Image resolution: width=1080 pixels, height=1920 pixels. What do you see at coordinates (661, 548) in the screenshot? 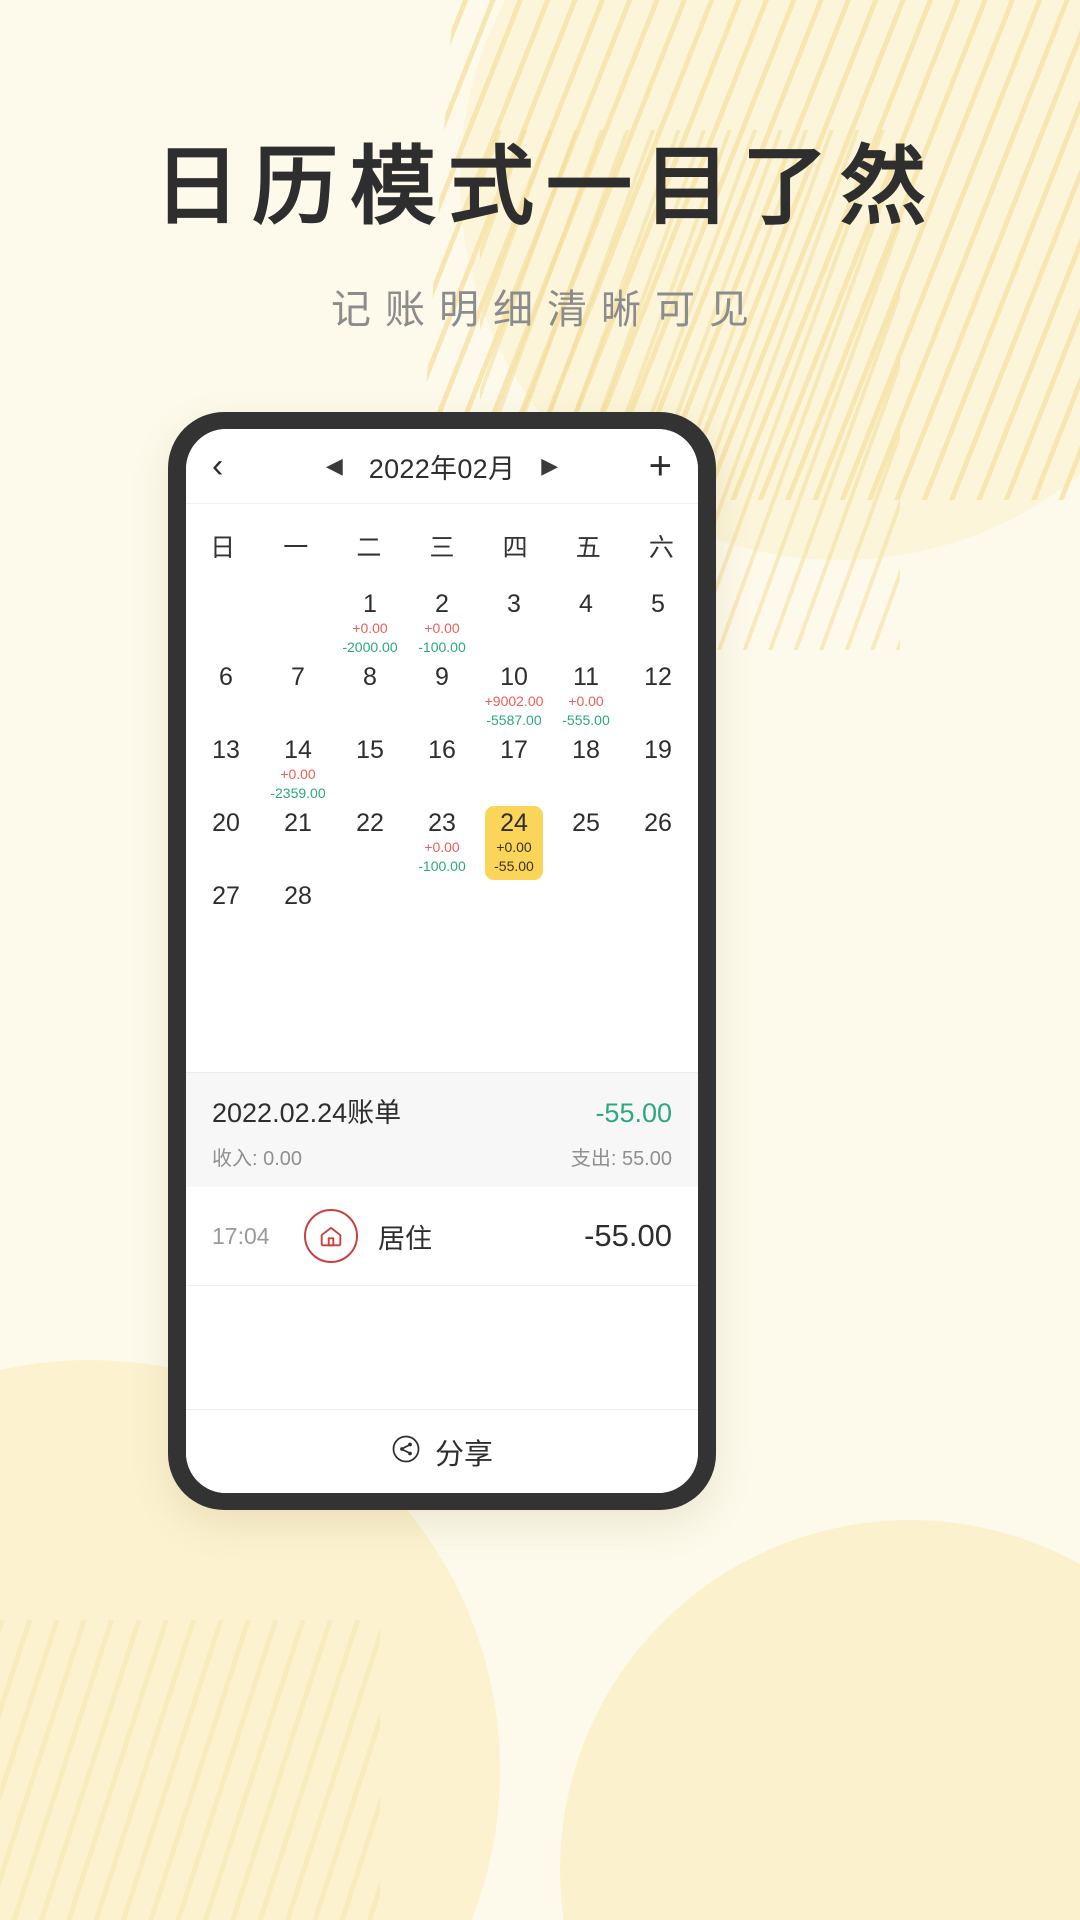
I see `weekday-label-6: 六` at bounding box center [661, 548].